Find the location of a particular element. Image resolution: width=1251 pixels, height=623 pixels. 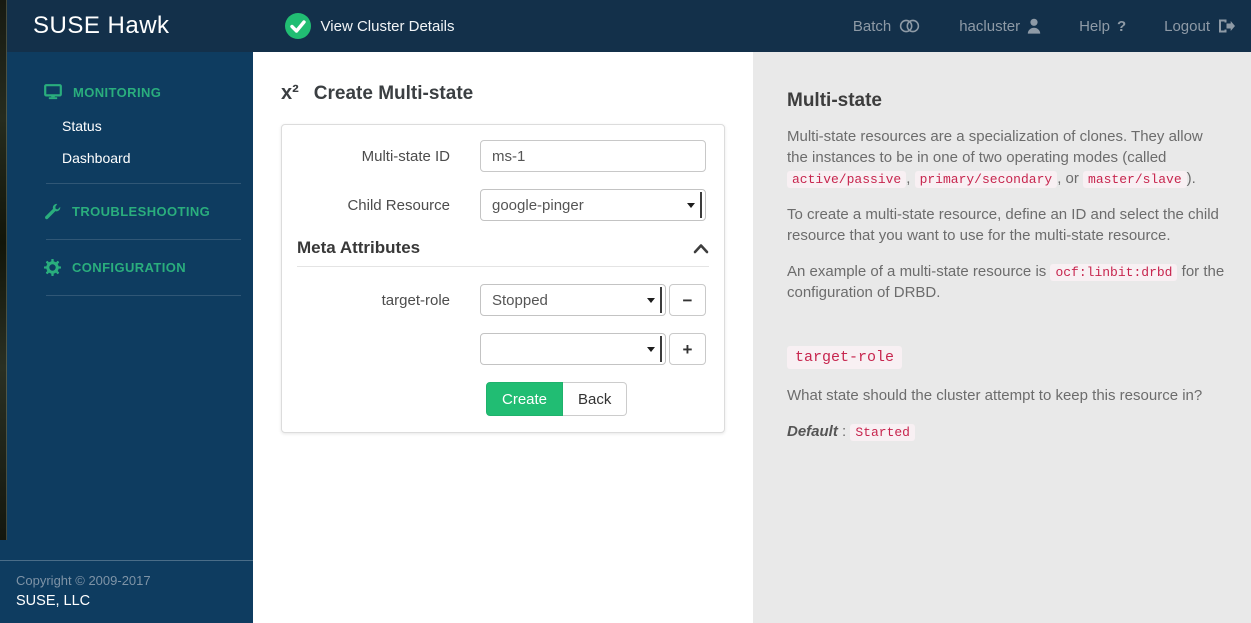

top-nav: Batch hacluster Help ? Logout is located at coordinates (1052, 26).